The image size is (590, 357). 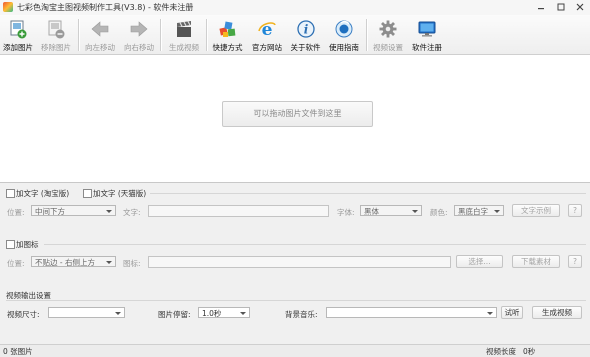 I want to click on title-bar: 七彩色淘宝主图视频制作工具(V3.8) - 软件未注册, so click(x=295, y=8).